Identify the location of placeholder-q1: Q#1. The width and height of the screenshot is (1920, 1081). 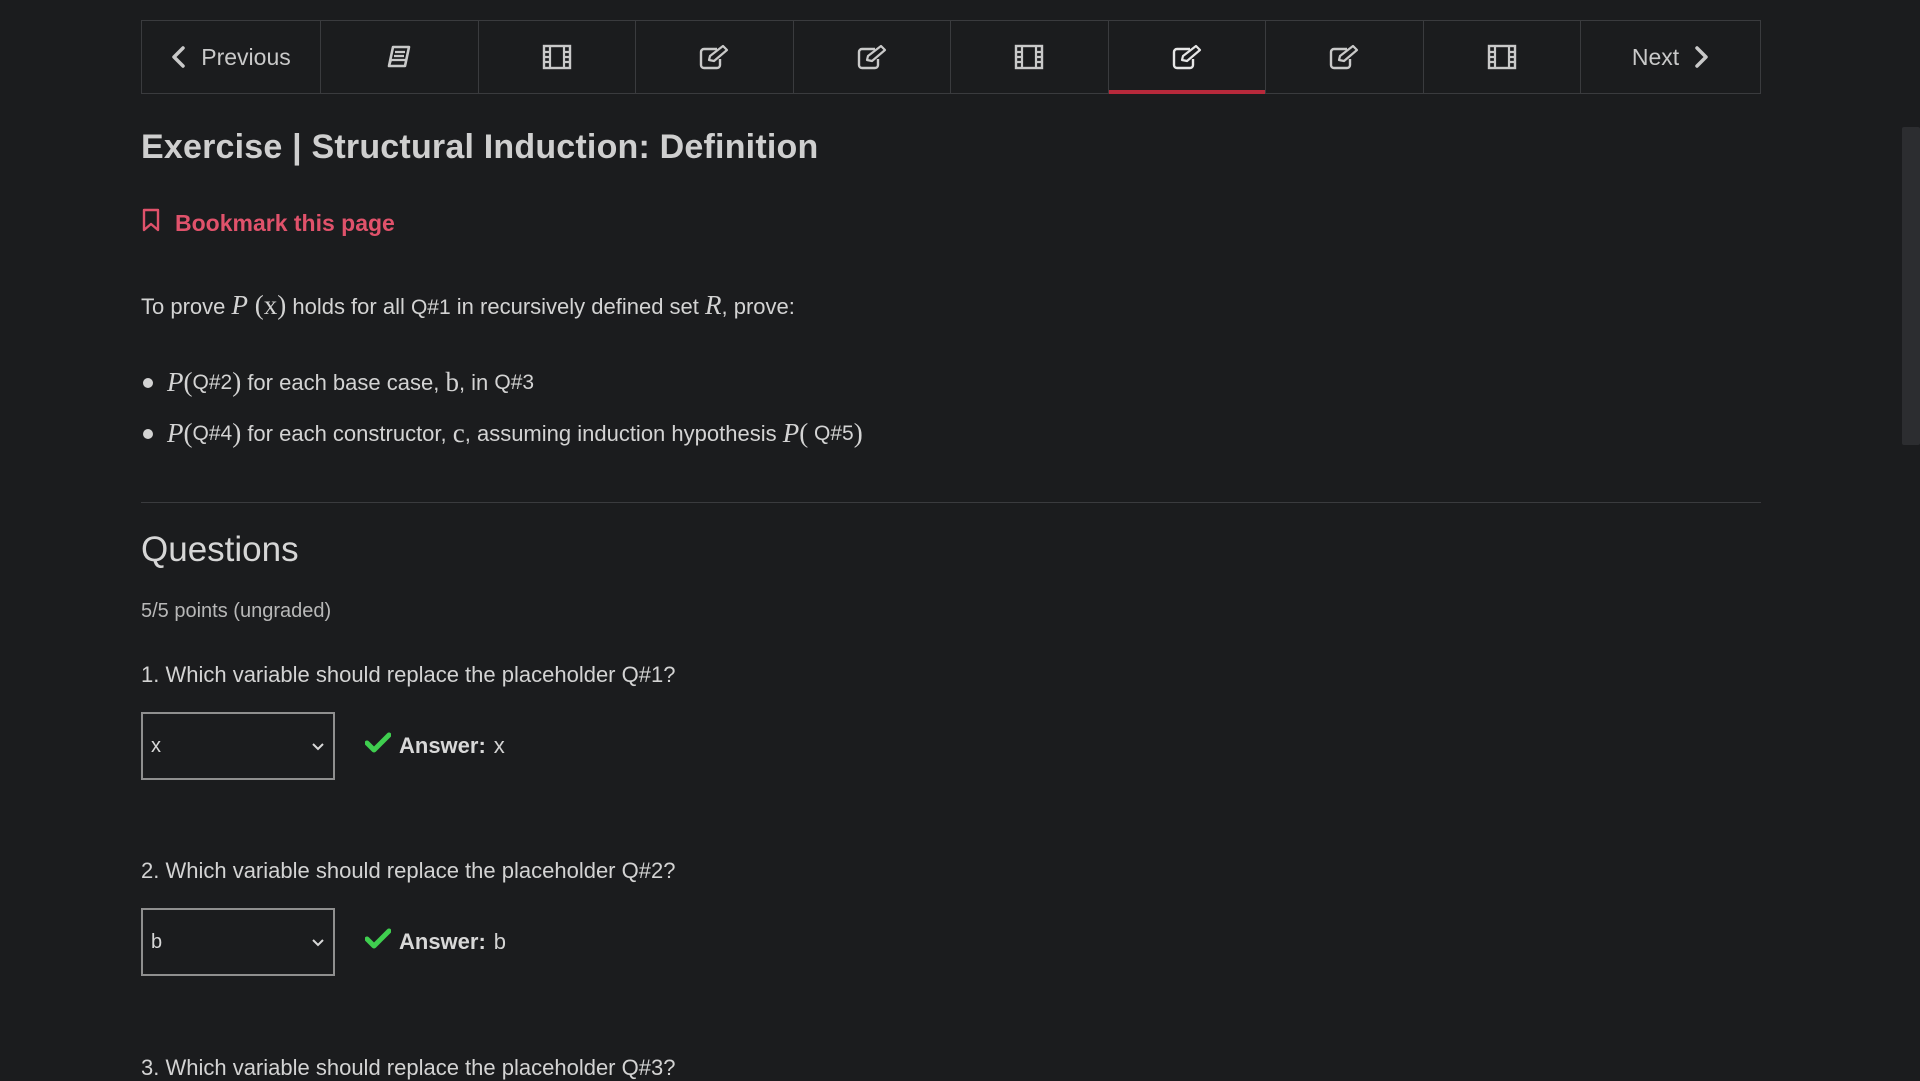
(430, 307).